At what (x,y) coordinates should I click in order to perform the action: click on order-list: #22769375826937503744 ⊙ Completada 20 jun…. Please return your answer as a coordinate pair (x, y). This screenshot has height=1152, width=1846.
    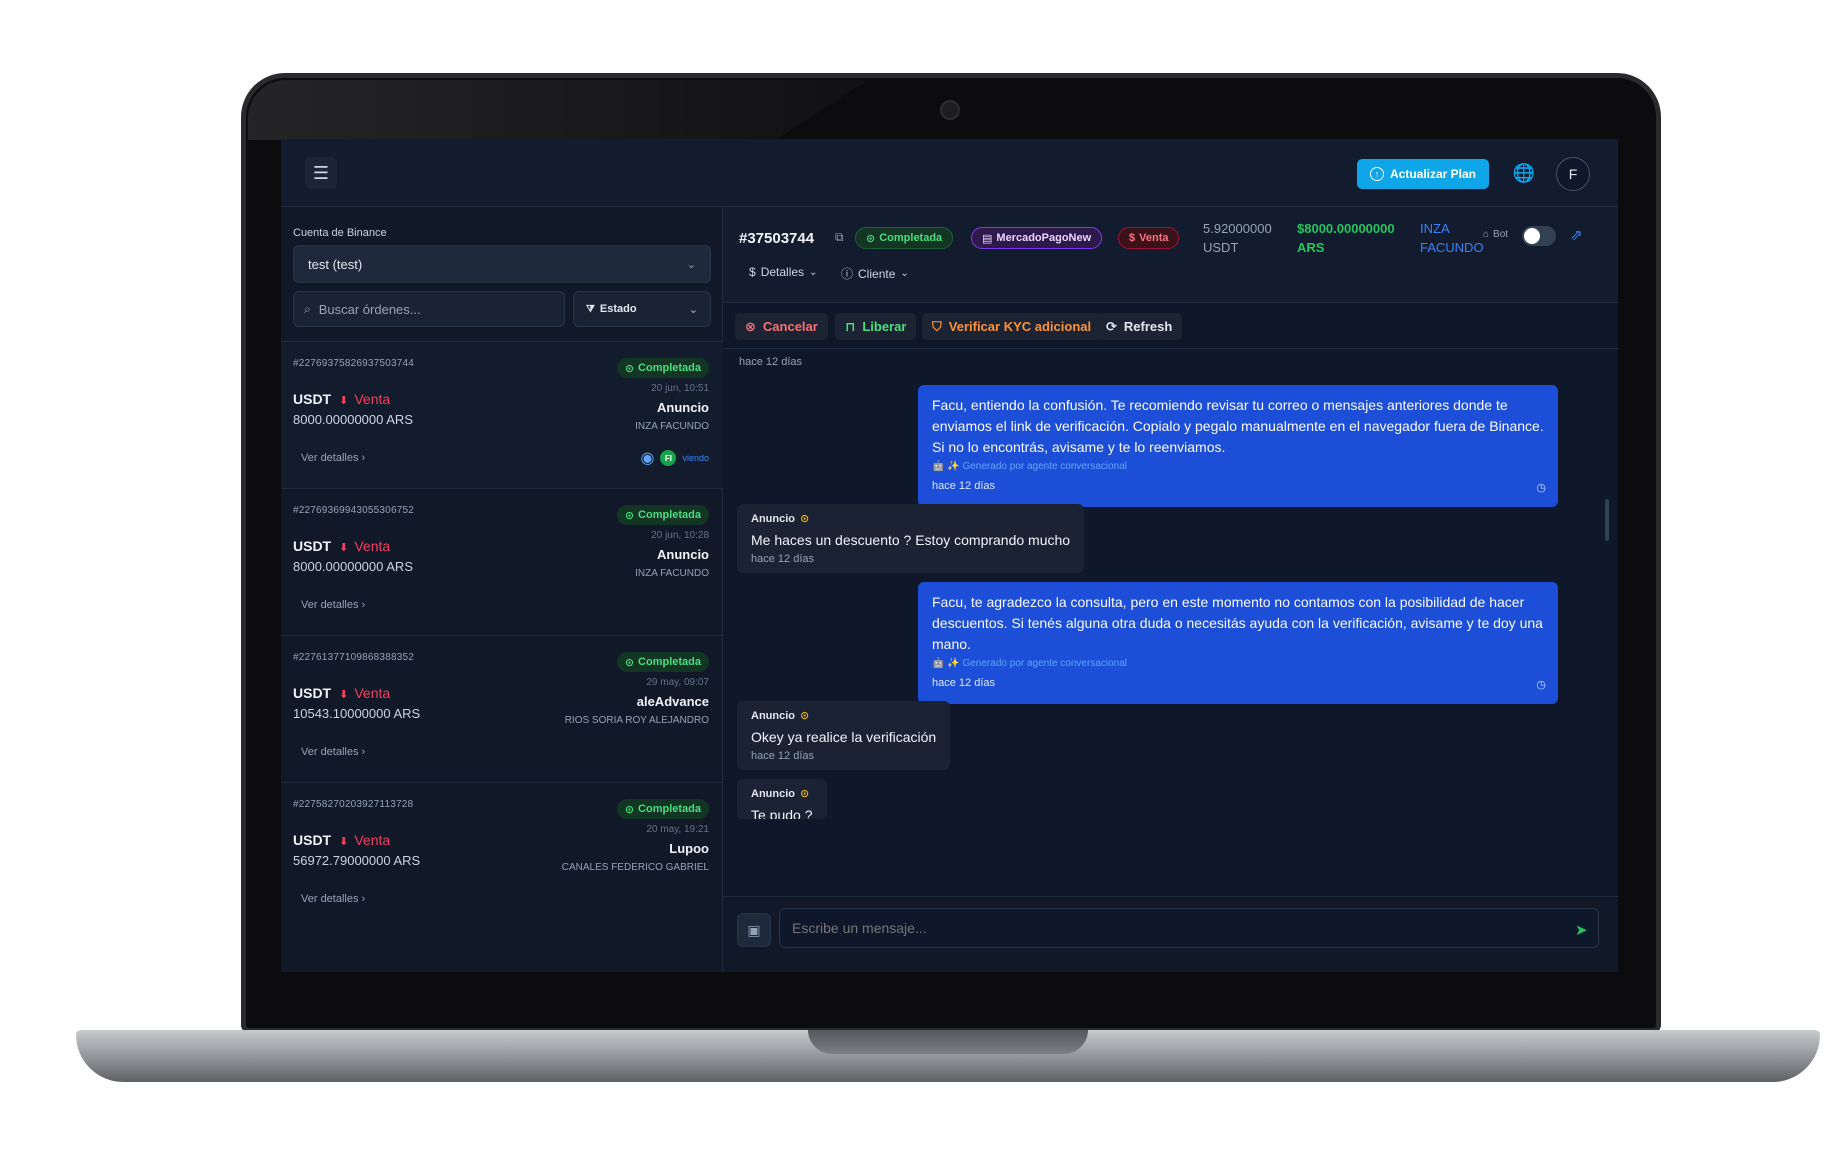
    Looking at the image, I should click on (502, 635).